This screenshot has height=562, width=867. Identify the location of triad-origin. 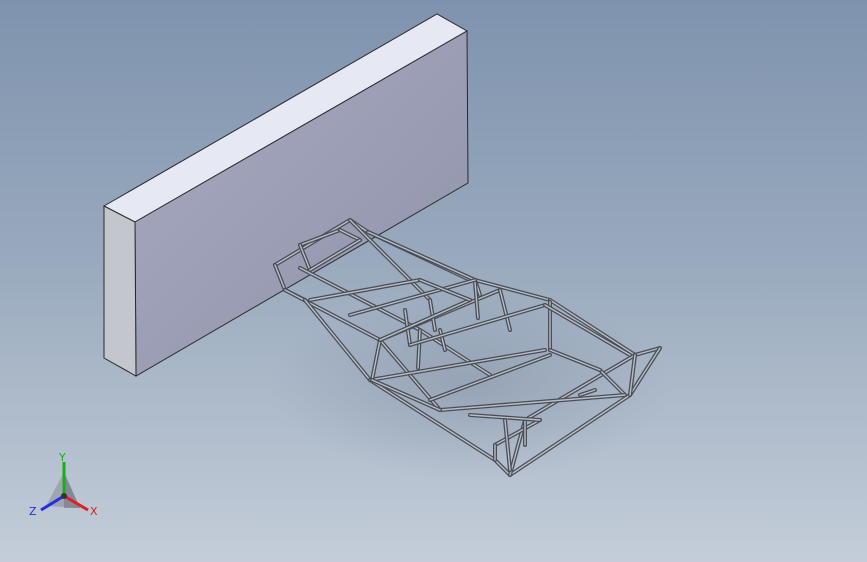
(64, 496).